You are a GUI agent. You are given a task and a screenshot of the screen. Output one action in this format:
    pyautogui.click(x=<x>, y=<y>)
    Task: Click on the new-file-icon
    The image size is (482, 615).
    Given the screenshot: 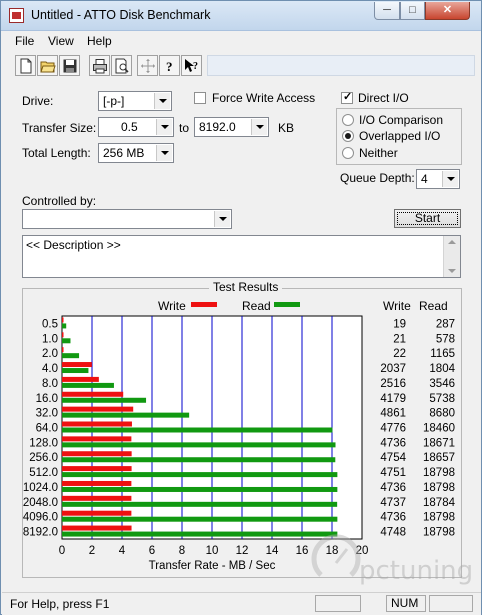 What is the action you would take?
    pyautogui.click(x=25, y=65)
    